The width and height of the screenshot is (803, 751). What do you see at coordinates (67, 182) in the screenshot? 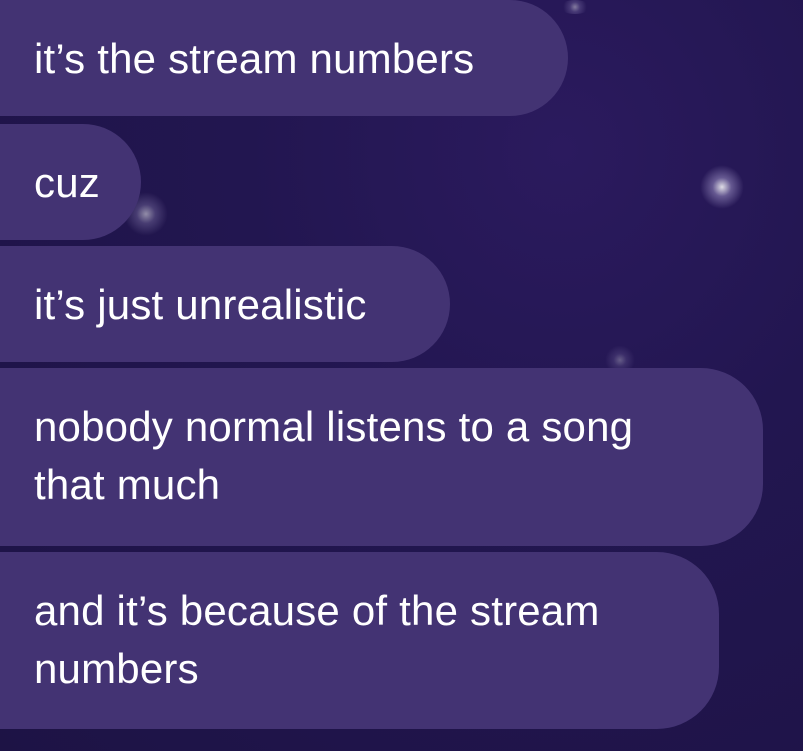
I see `message-text: cuz` at bounding box center [67, 182].